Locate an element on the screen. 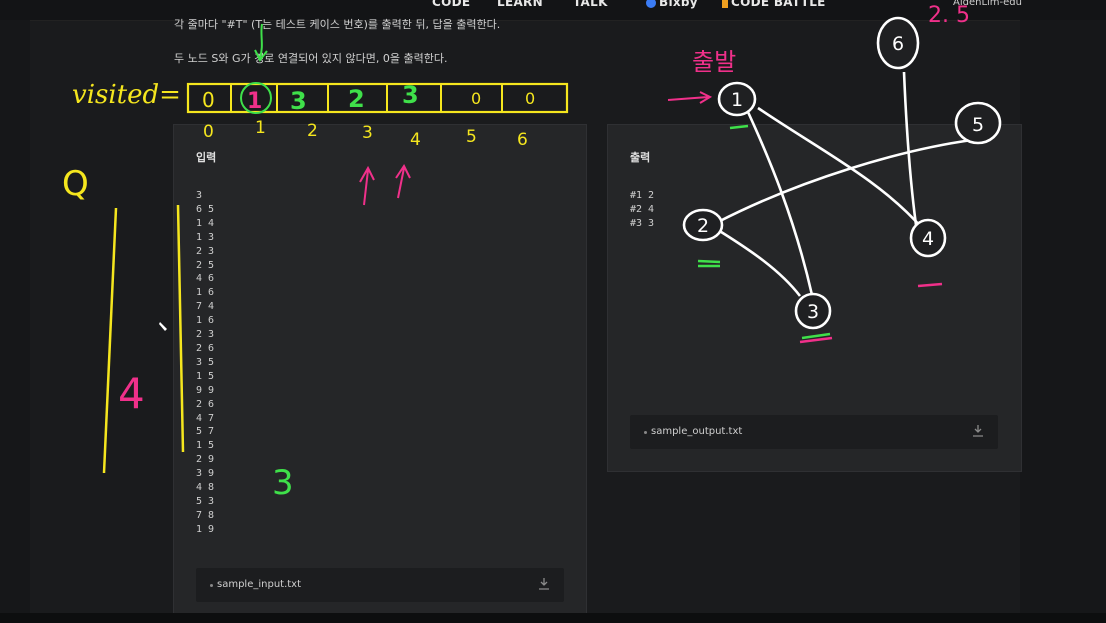 Image resolution: width=1106 pixels, height=623 pixels. input-line: 7 8 is located at coordinates (205, 515).